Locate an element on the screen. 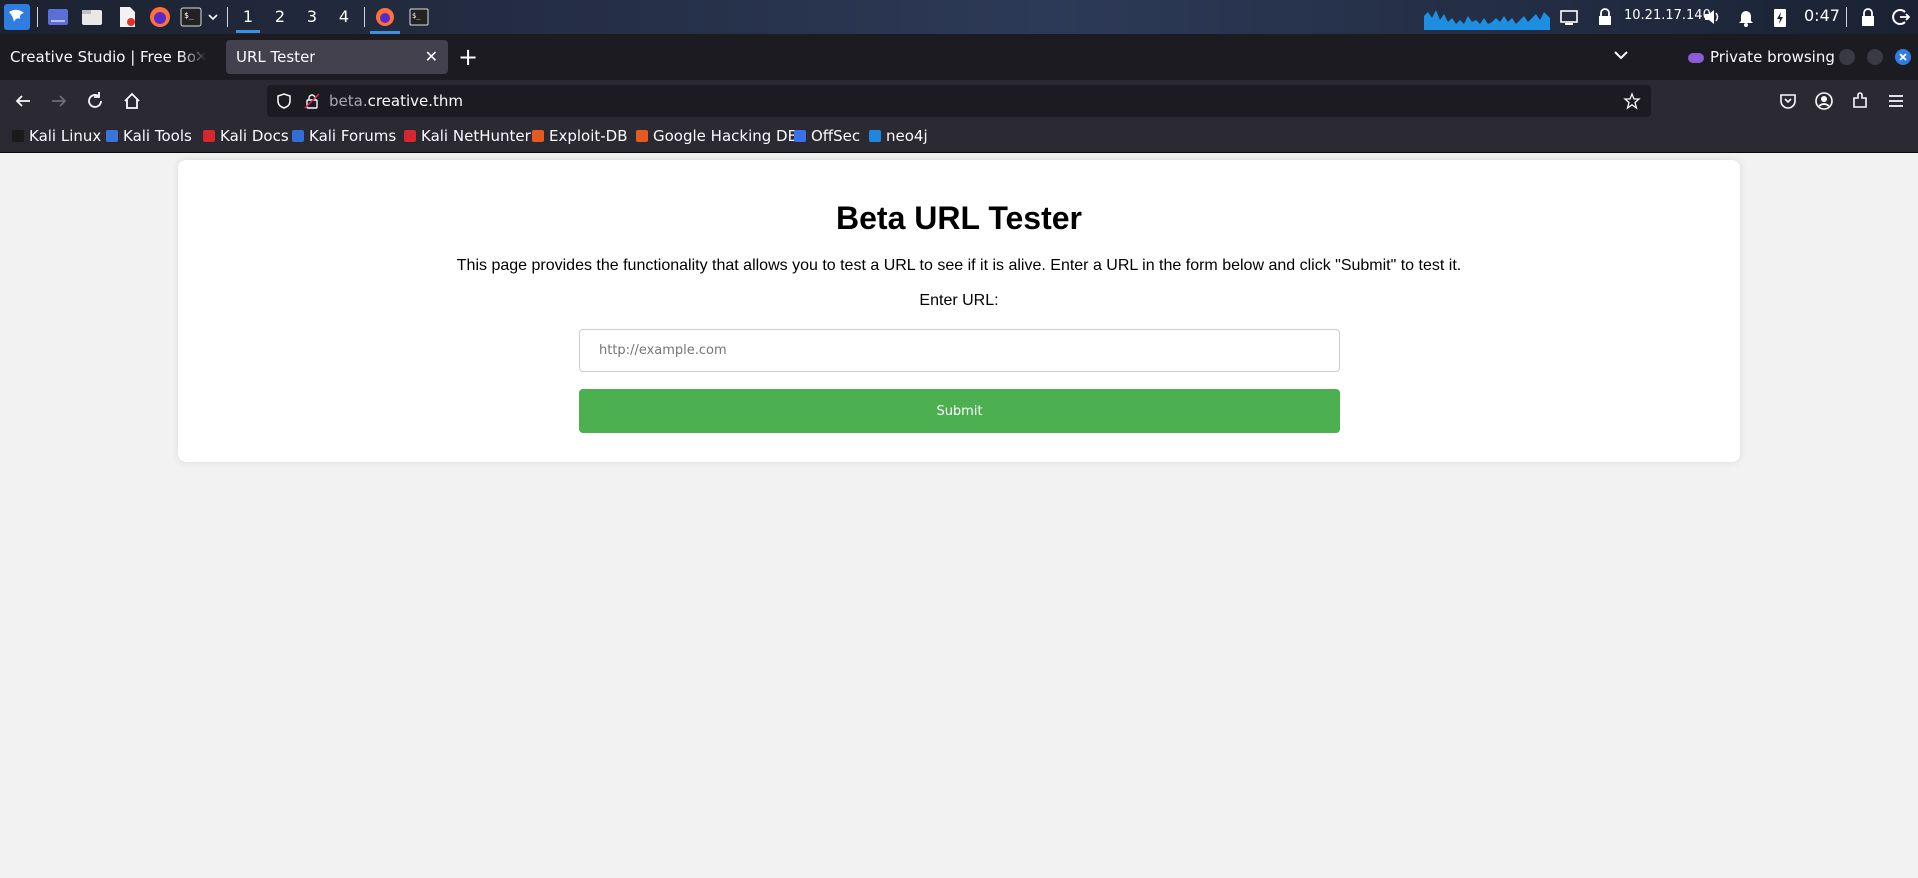 The image size is (1918, 878). kali-linux-favicon is located at coordinates (18, 136).